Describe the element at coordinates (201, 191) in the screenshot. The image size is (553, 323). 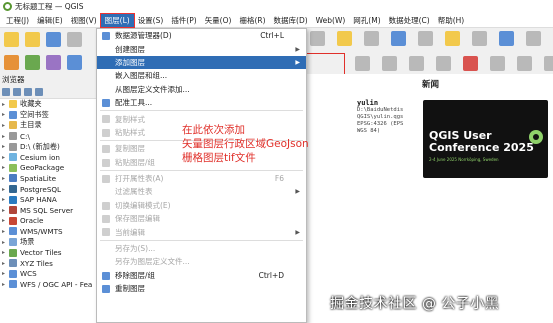
I see `layer-menu-item: 过滤属性表 ▶` at that location.